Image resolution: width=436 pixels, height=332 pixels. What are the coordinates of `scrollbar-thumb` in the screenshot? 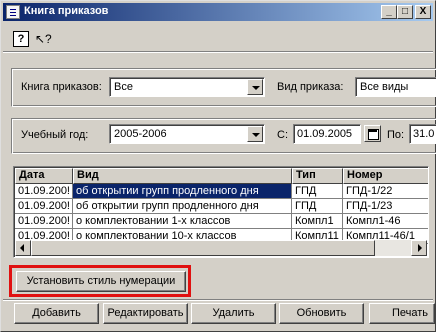 It's located at (203, 248).